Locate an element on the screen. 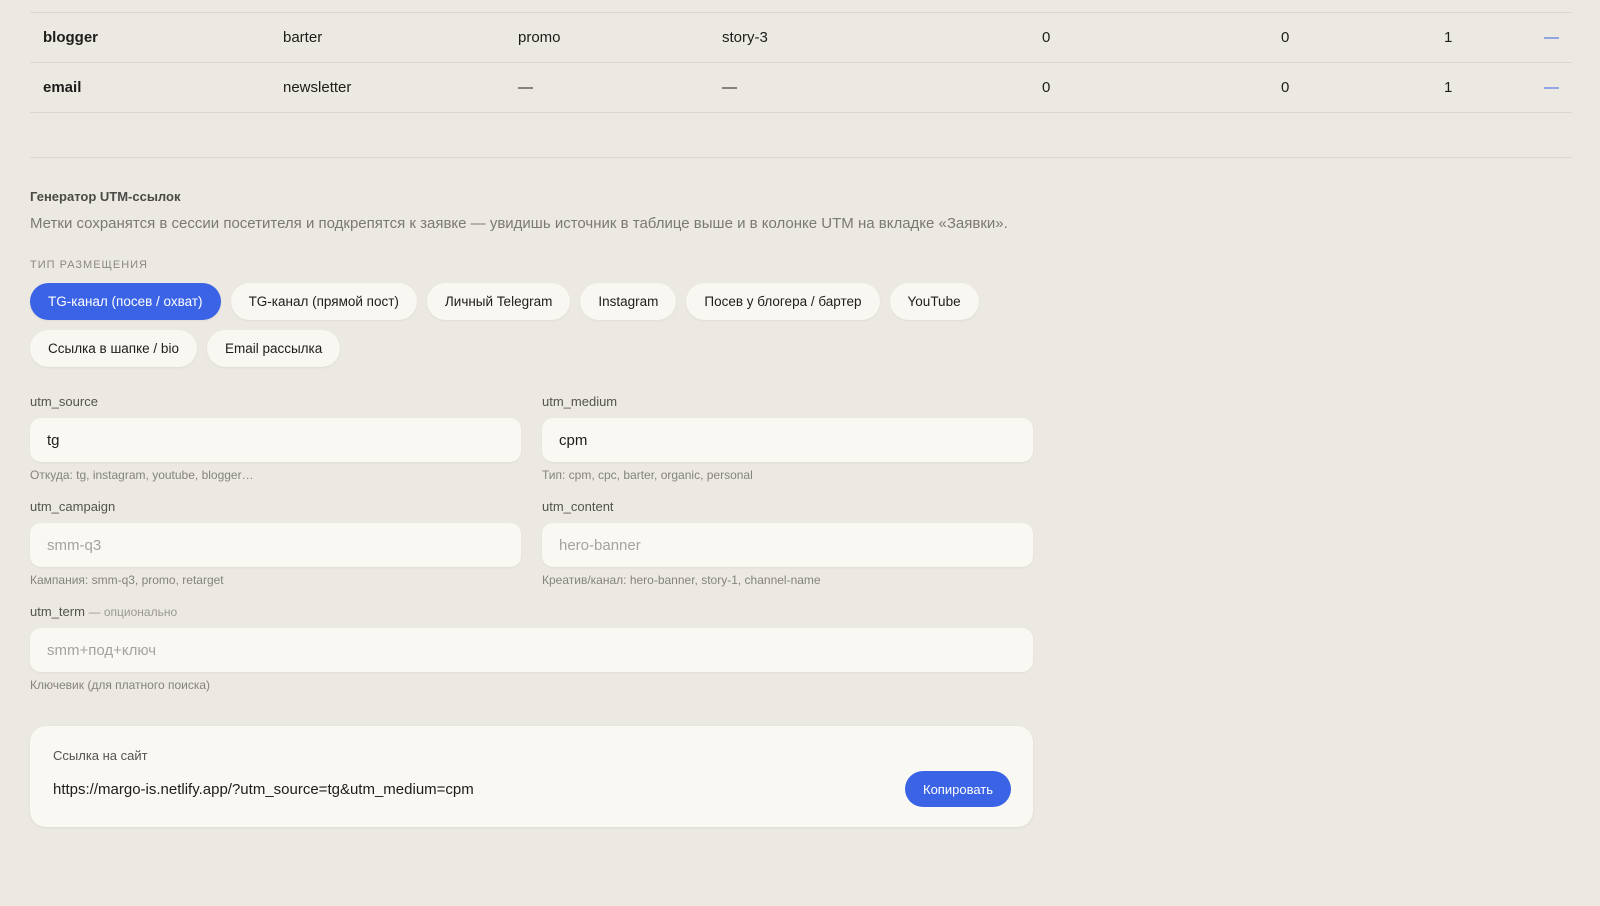  chip-instagram: Instagram is located at coordinates (628, 301).